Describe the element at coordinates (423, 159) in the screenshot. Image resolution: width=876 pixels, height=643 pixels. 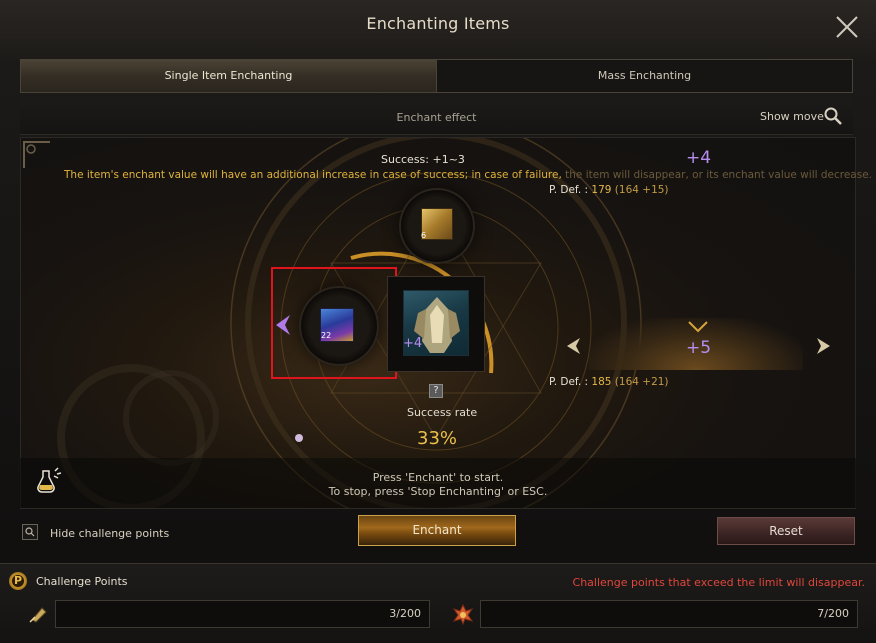
I see `success-range-text: Success: +1~3` at that location.